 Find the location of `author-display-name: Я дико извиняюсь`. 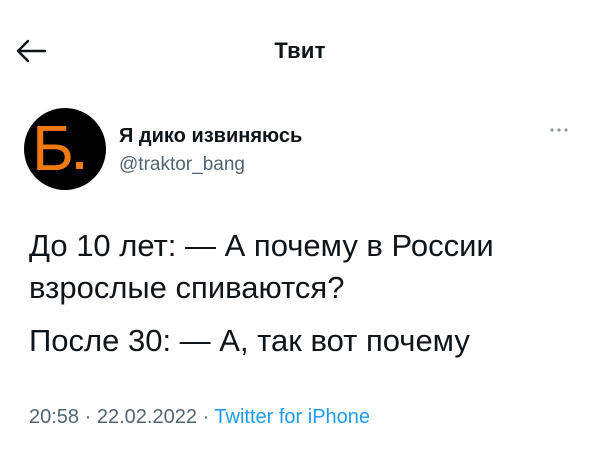

author-display-name: Я дико извиняюсь is located at coordinates (210, 136).